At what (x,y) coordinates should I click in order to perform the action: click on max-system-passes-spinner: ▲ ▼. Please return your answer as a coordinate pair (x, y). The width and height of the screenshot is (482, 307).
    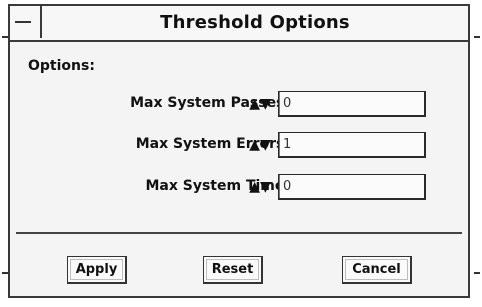
    Looking at the image, I should click on (260, 104).